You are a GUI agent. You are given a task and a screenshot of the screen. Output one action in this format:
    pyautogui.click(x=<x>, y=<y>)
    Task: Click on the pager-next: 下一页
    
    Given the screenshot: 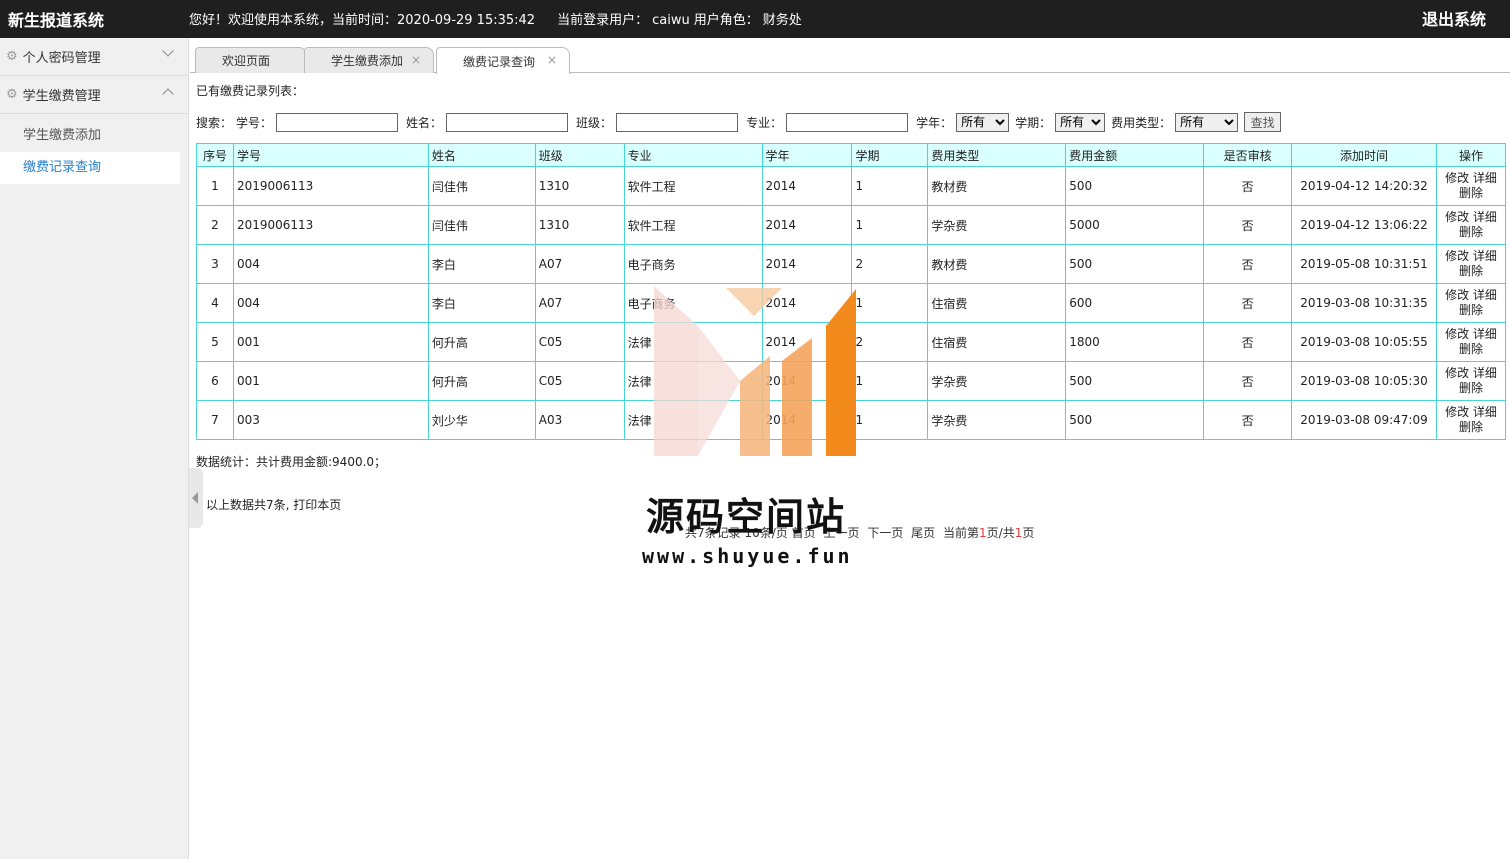 What is the action you would take?
    pyautogui.click(x=885, y=533)
    